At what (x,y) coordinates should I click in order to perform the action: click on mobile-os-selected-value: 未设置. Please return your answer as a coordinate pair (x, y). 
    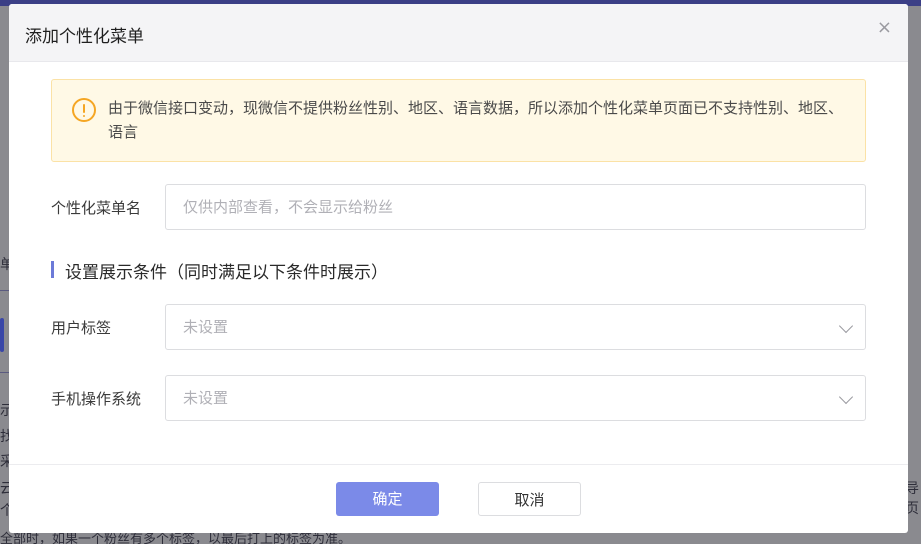
    Looking at the image, I should click on (206, 398).